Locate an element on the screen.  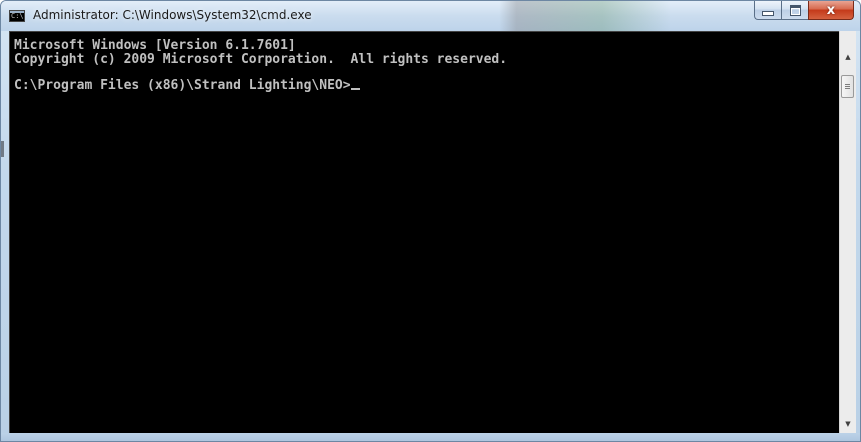
minimize-icon is located at coordinates (768, 13).